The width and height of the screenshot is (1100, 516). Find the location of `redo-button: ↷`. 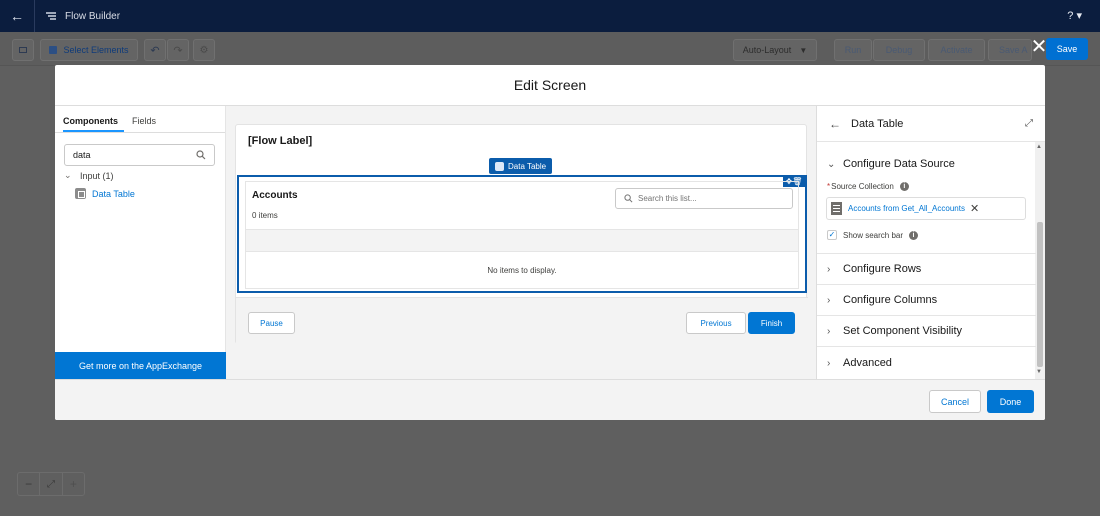

redo-button: ↷ is located at coordinates (178, 50).